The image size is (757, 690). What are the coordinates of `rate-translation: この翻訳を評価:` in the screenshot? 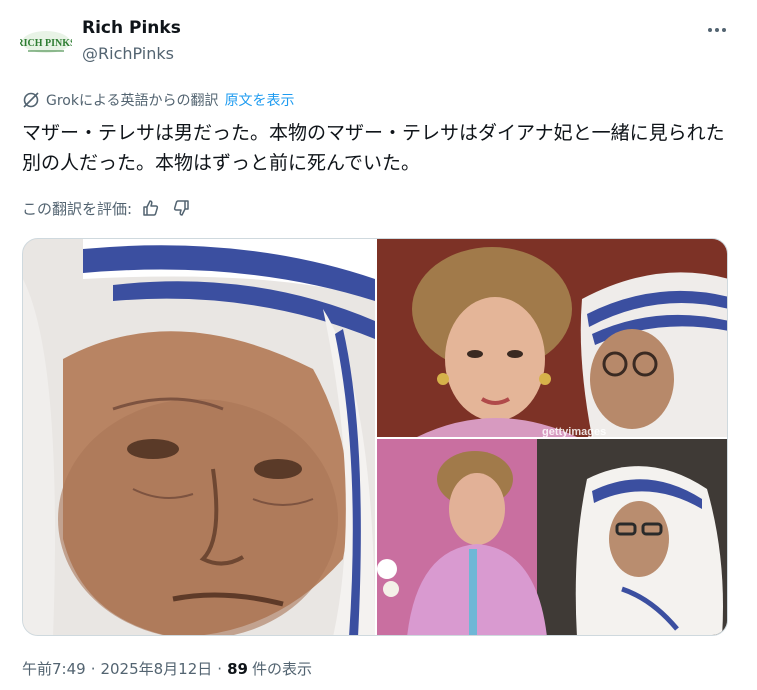 It's located at (107, 208).